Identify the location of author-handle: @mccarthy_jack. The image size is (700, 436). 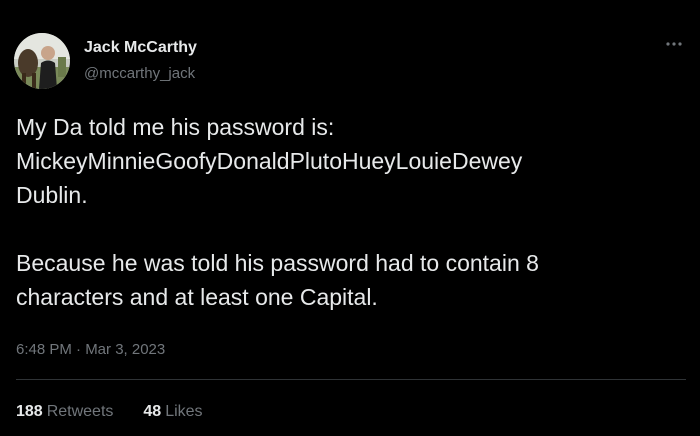
(139, 74).